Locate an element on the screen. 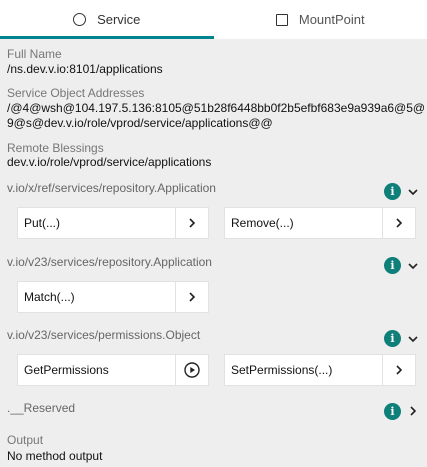 This screenshot has height=467, width=427. method-card-match: Match(...) is located at coordinates (113, 297).